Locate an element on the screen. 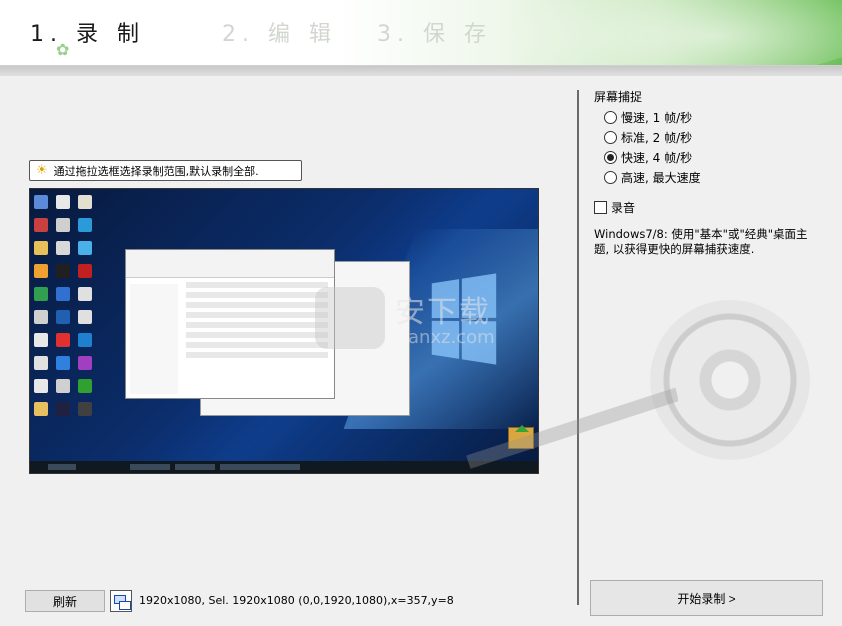 This screenshot has height=626, width=842. radio-standard-indicator is located at coordinates (610, 137).